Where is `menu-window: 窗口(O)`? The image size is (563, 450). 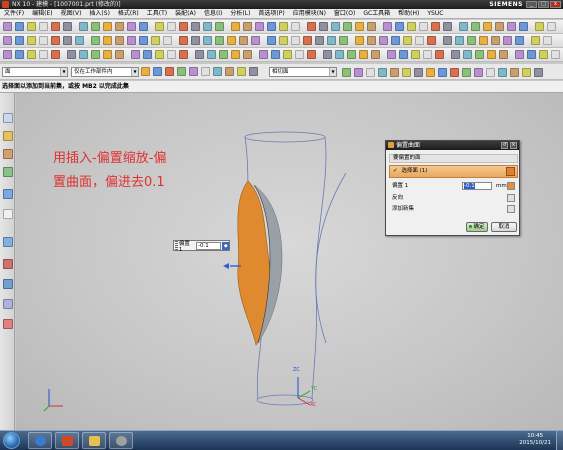 menu-window: 窗口(O) is located at coordinates (344, 14).